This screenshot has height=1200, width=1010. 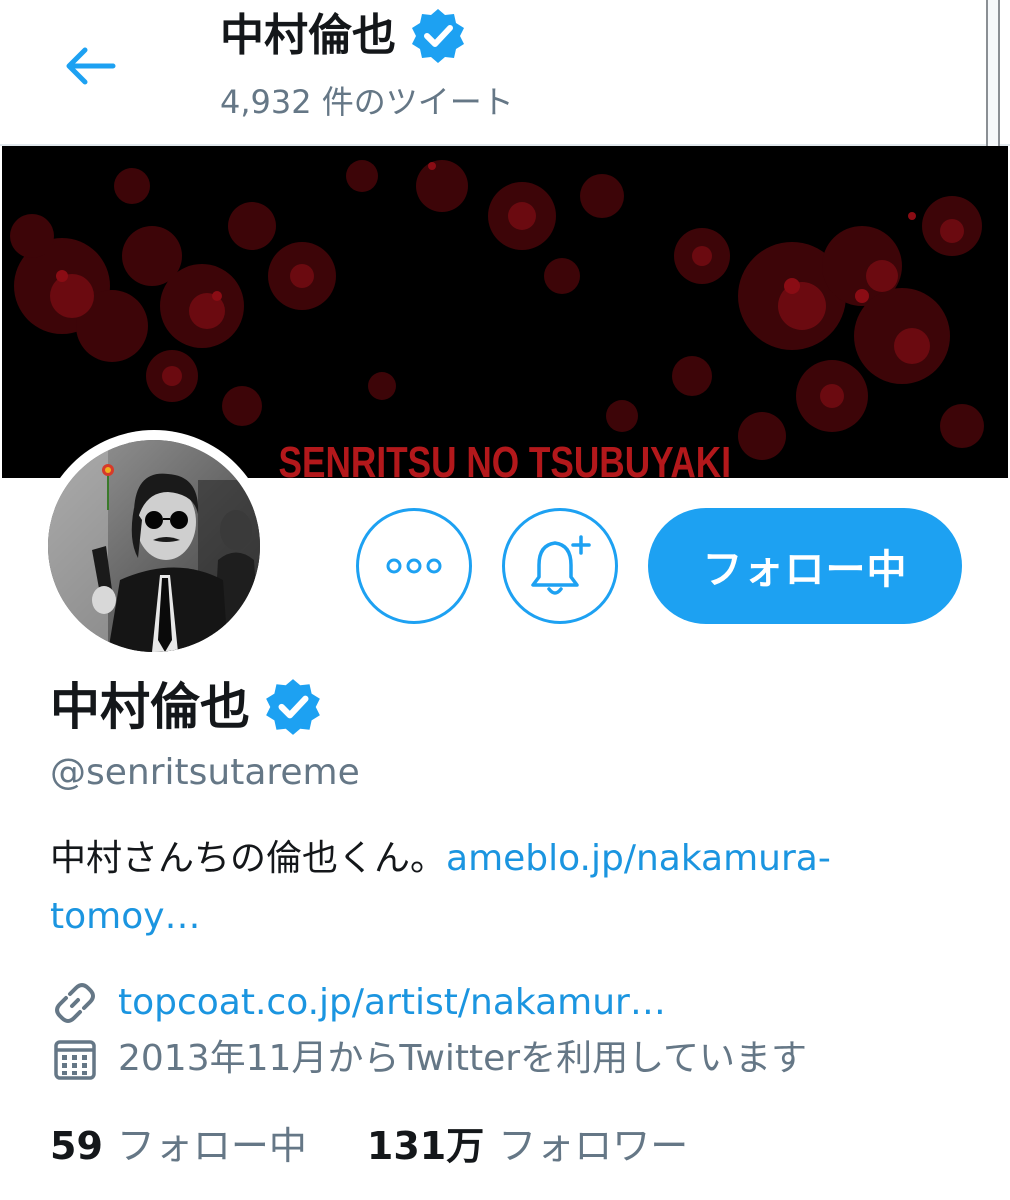 What do you see at coordinates (308, 35) in the screenshot?
I see `header-name: 中村倫也` at bounding box center [308, 35].